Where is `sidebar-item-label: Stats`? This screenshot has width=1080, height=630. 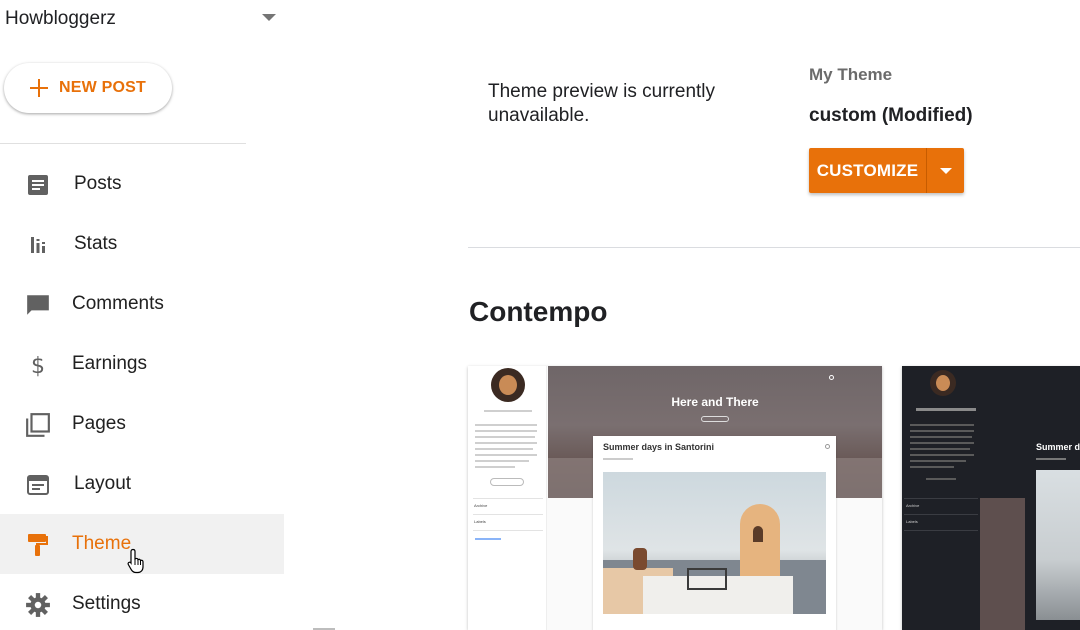 sidebar-item-label: Stats is located at coordinates (96, 243).